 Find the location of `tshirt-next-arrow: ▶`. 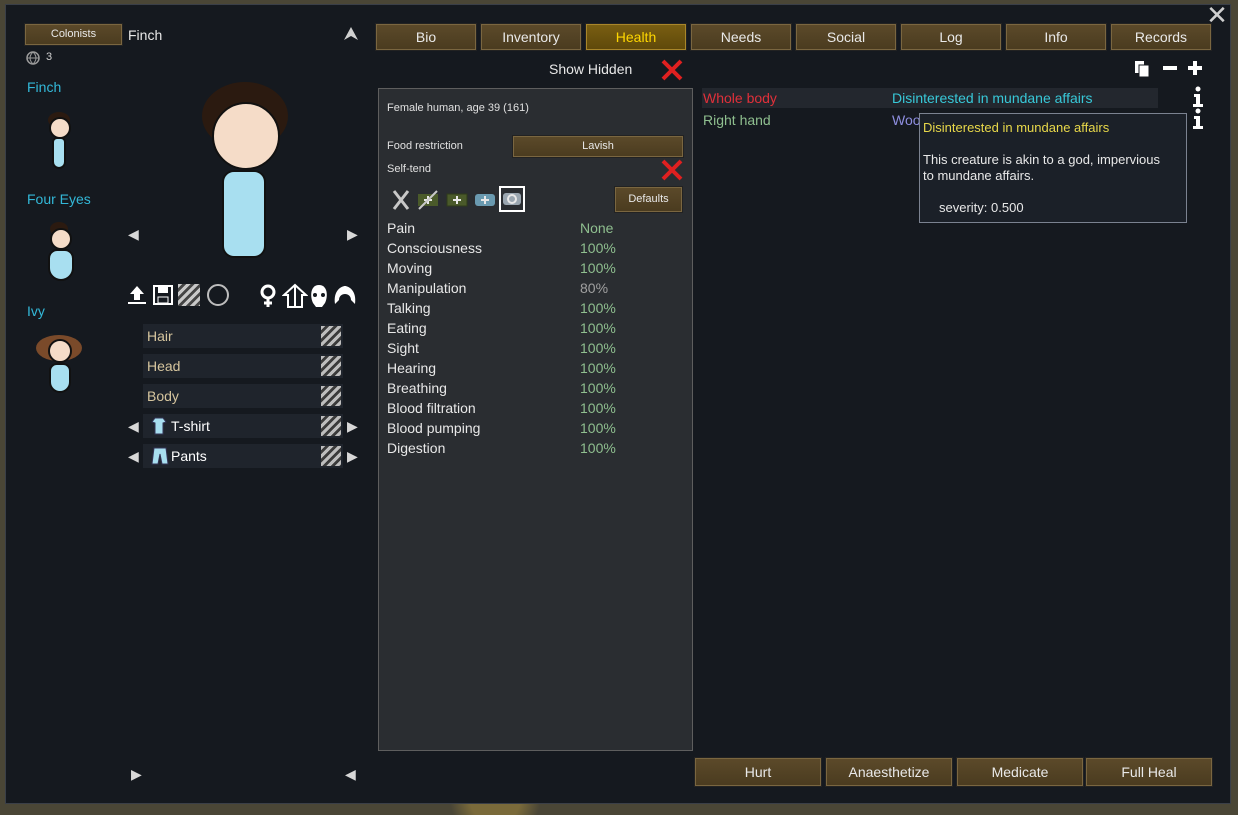

tshirt-next-arrow: ▶ is located at coordinates (352, 426).